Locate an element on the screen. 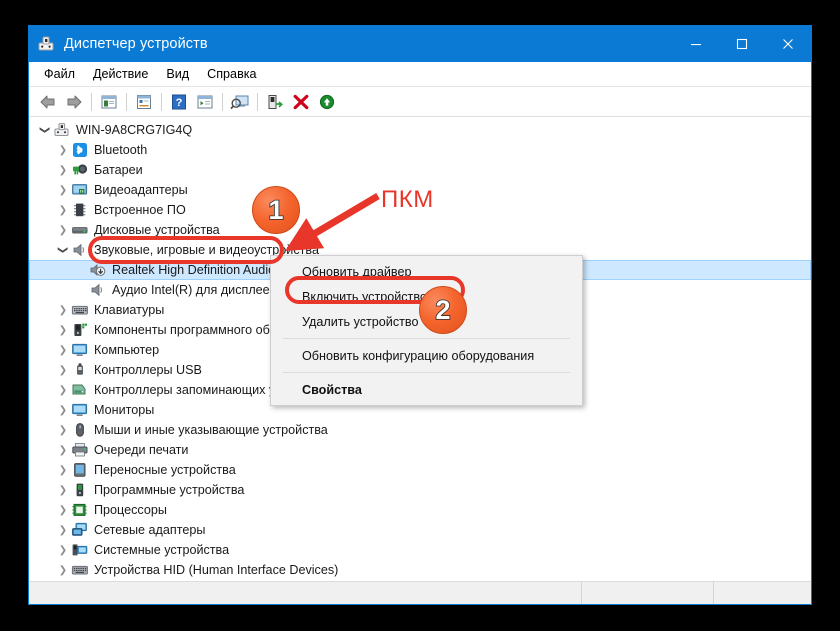 Image resolution: width=840 pixels, height=631 pixels. enable-device-icon is located at coordinates (327, 102).